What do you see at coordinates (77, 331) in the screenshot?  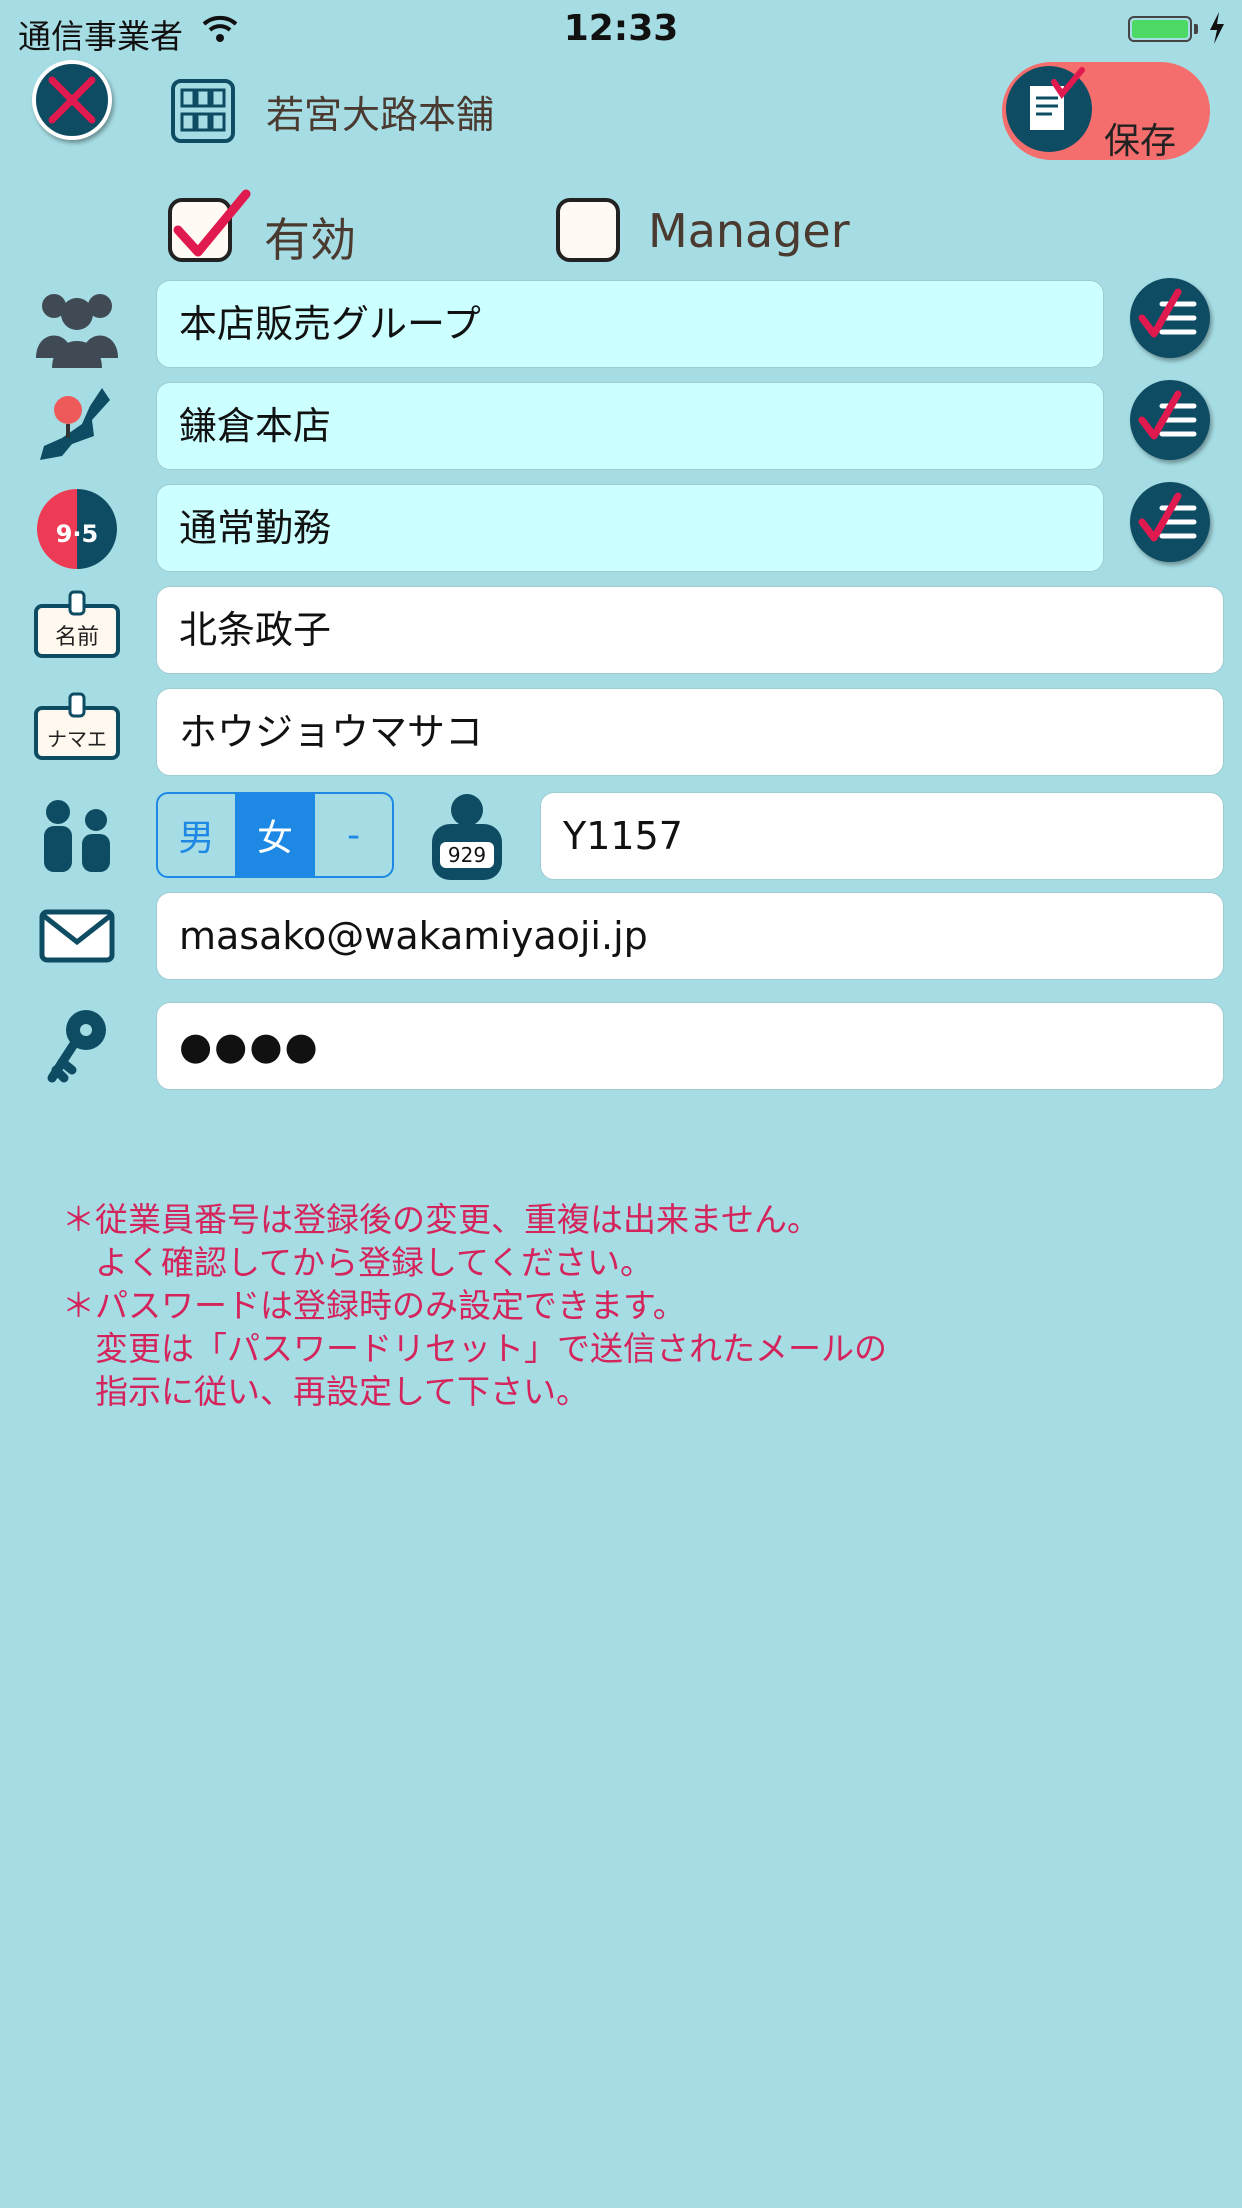 I see `group-icon` at bounding box center [77, 331].